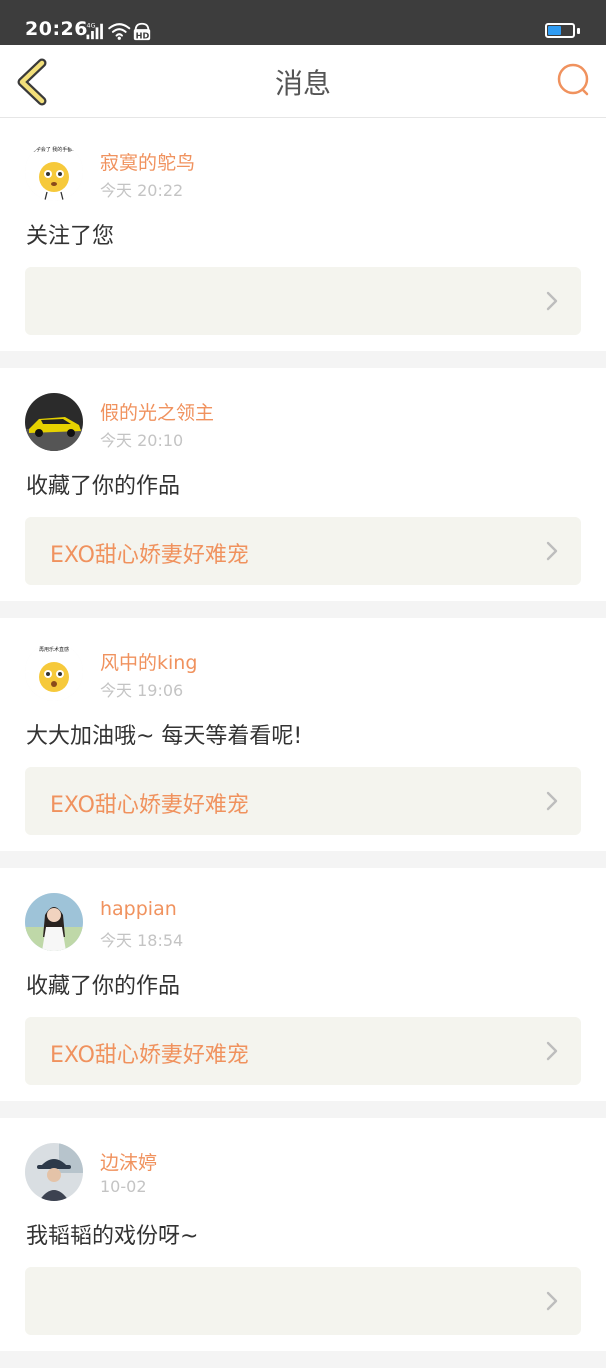 The image size is (606, 1368). What do you see at coordinates (128, 1161) in the screenshot?
I see `username: 边沫婷` at bounding box center [128, 1161].